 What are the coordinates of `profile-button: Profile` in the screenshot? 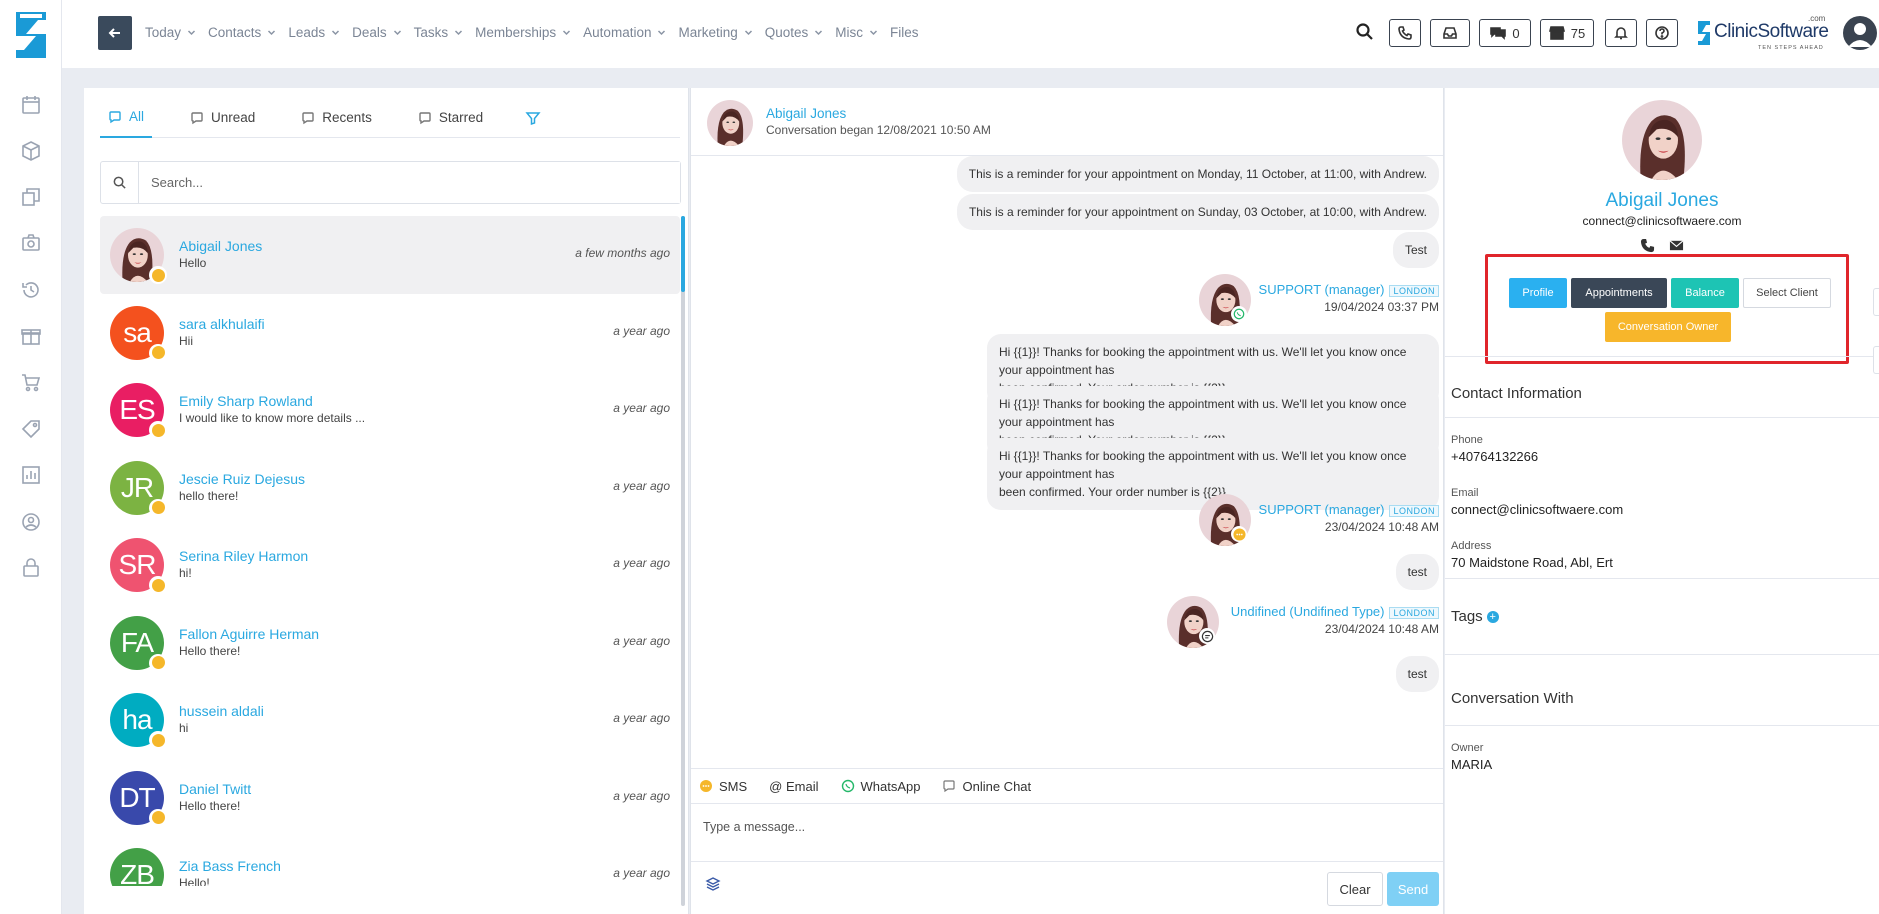 It's located at (1538, 293).